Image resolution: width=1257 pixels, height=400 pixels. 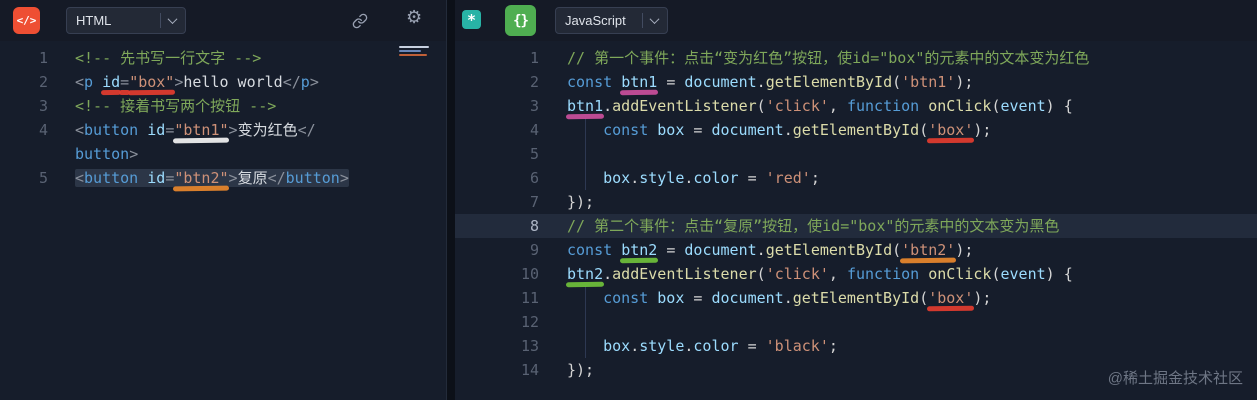 What do you see at coordinates (80, 130) in the screenshot?
I see `code-token: <` at bounding box center [80, 130].